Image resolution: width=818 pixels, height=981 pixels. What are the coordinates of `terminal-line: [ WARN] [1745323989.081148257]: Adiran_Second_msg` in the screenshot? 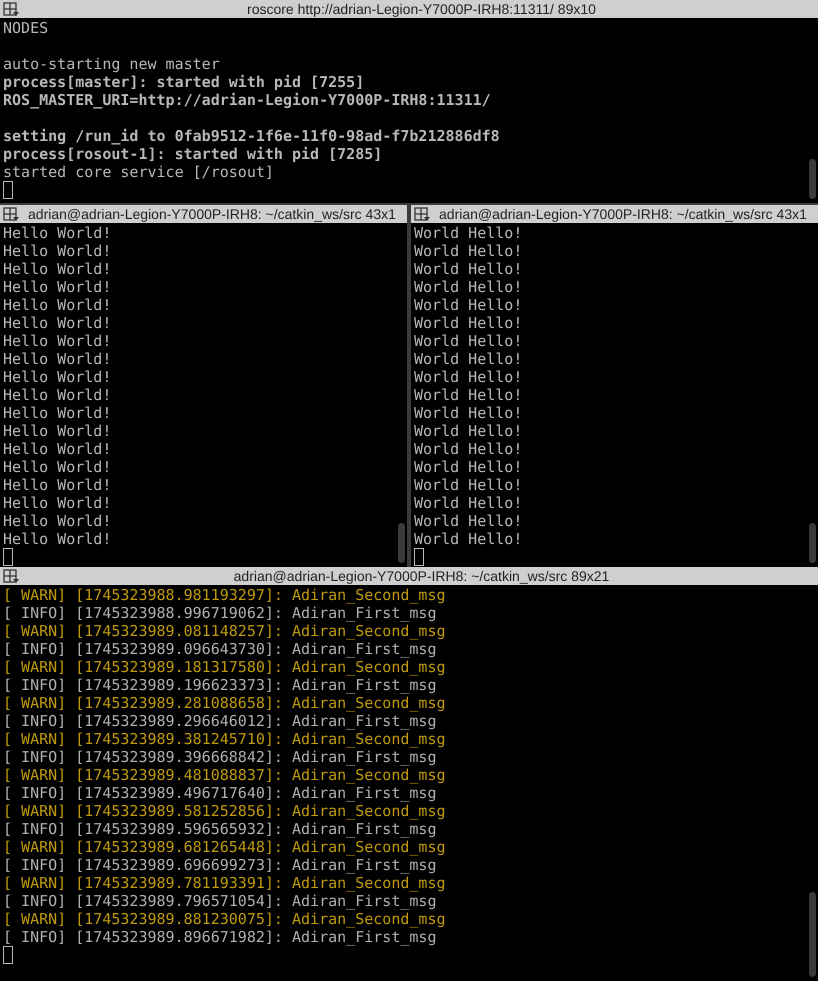 It's located at (225, 631).